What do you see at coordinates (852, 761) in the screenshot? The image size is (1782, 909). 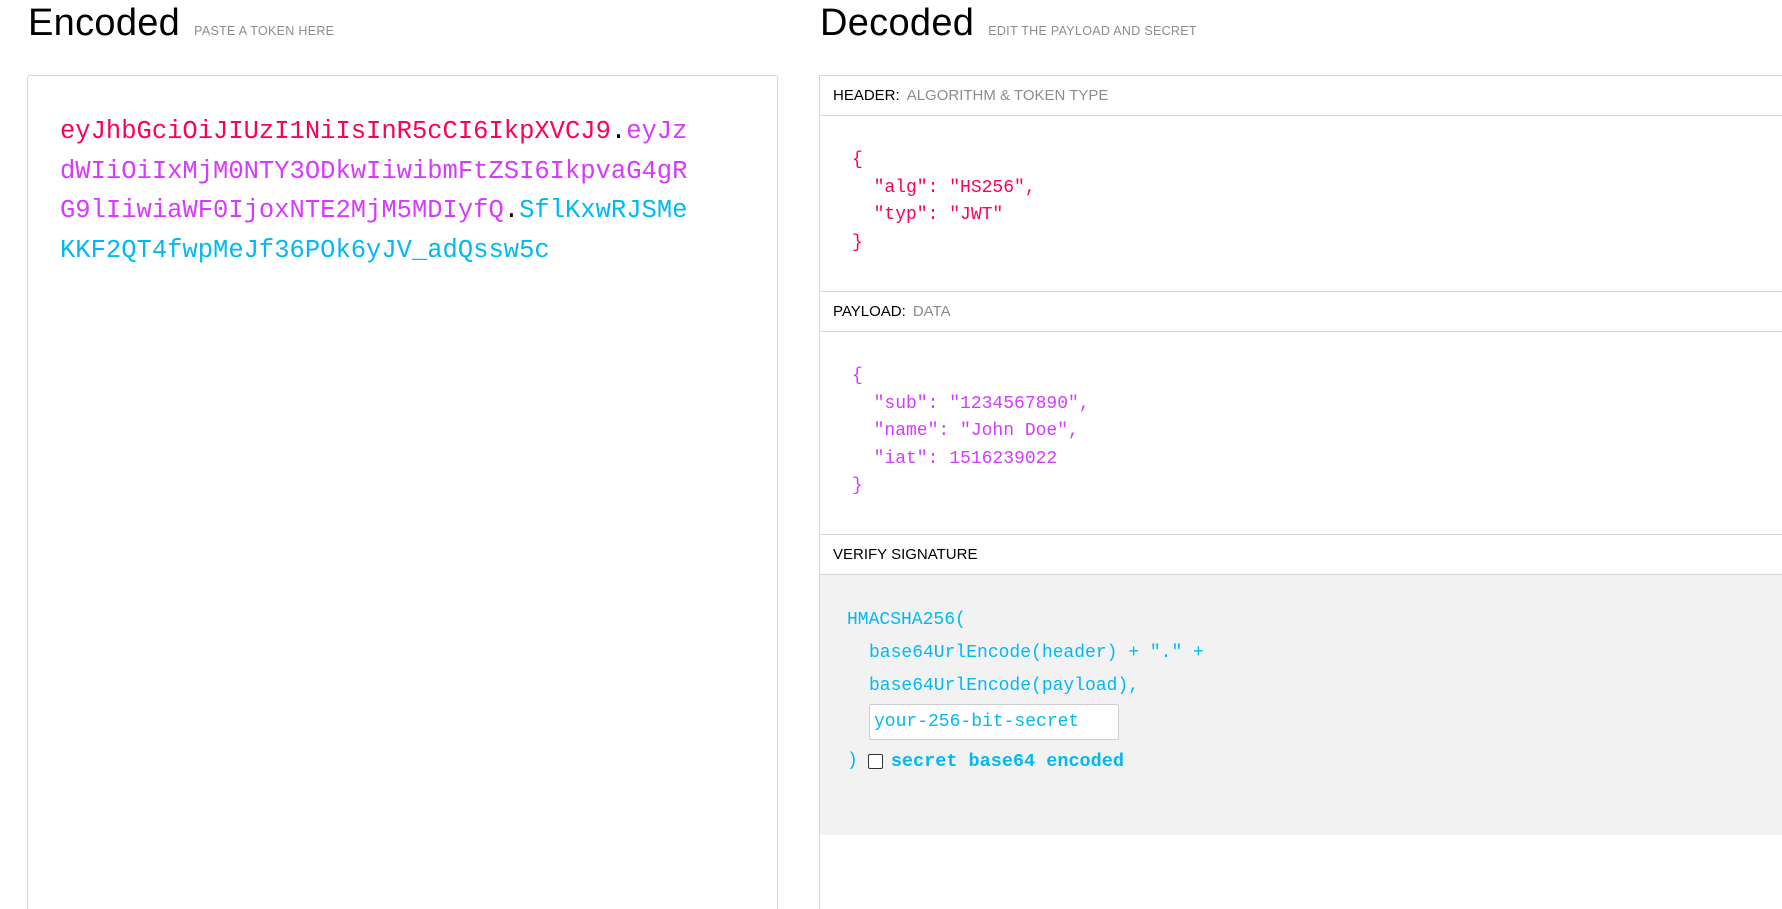 I see `closing-paren: )` at bounding box center [852, 761].